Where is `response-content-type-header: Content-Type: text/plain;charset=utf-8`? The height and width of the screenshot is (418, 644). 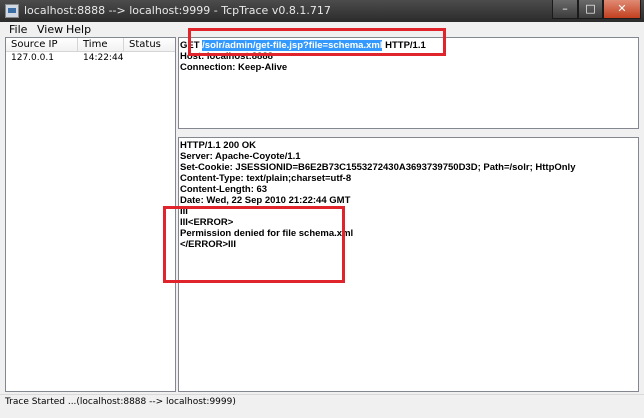
response-content-type-header: Content-Type: text/plain;charset=utf-8 is located at coordinates (266, 178).